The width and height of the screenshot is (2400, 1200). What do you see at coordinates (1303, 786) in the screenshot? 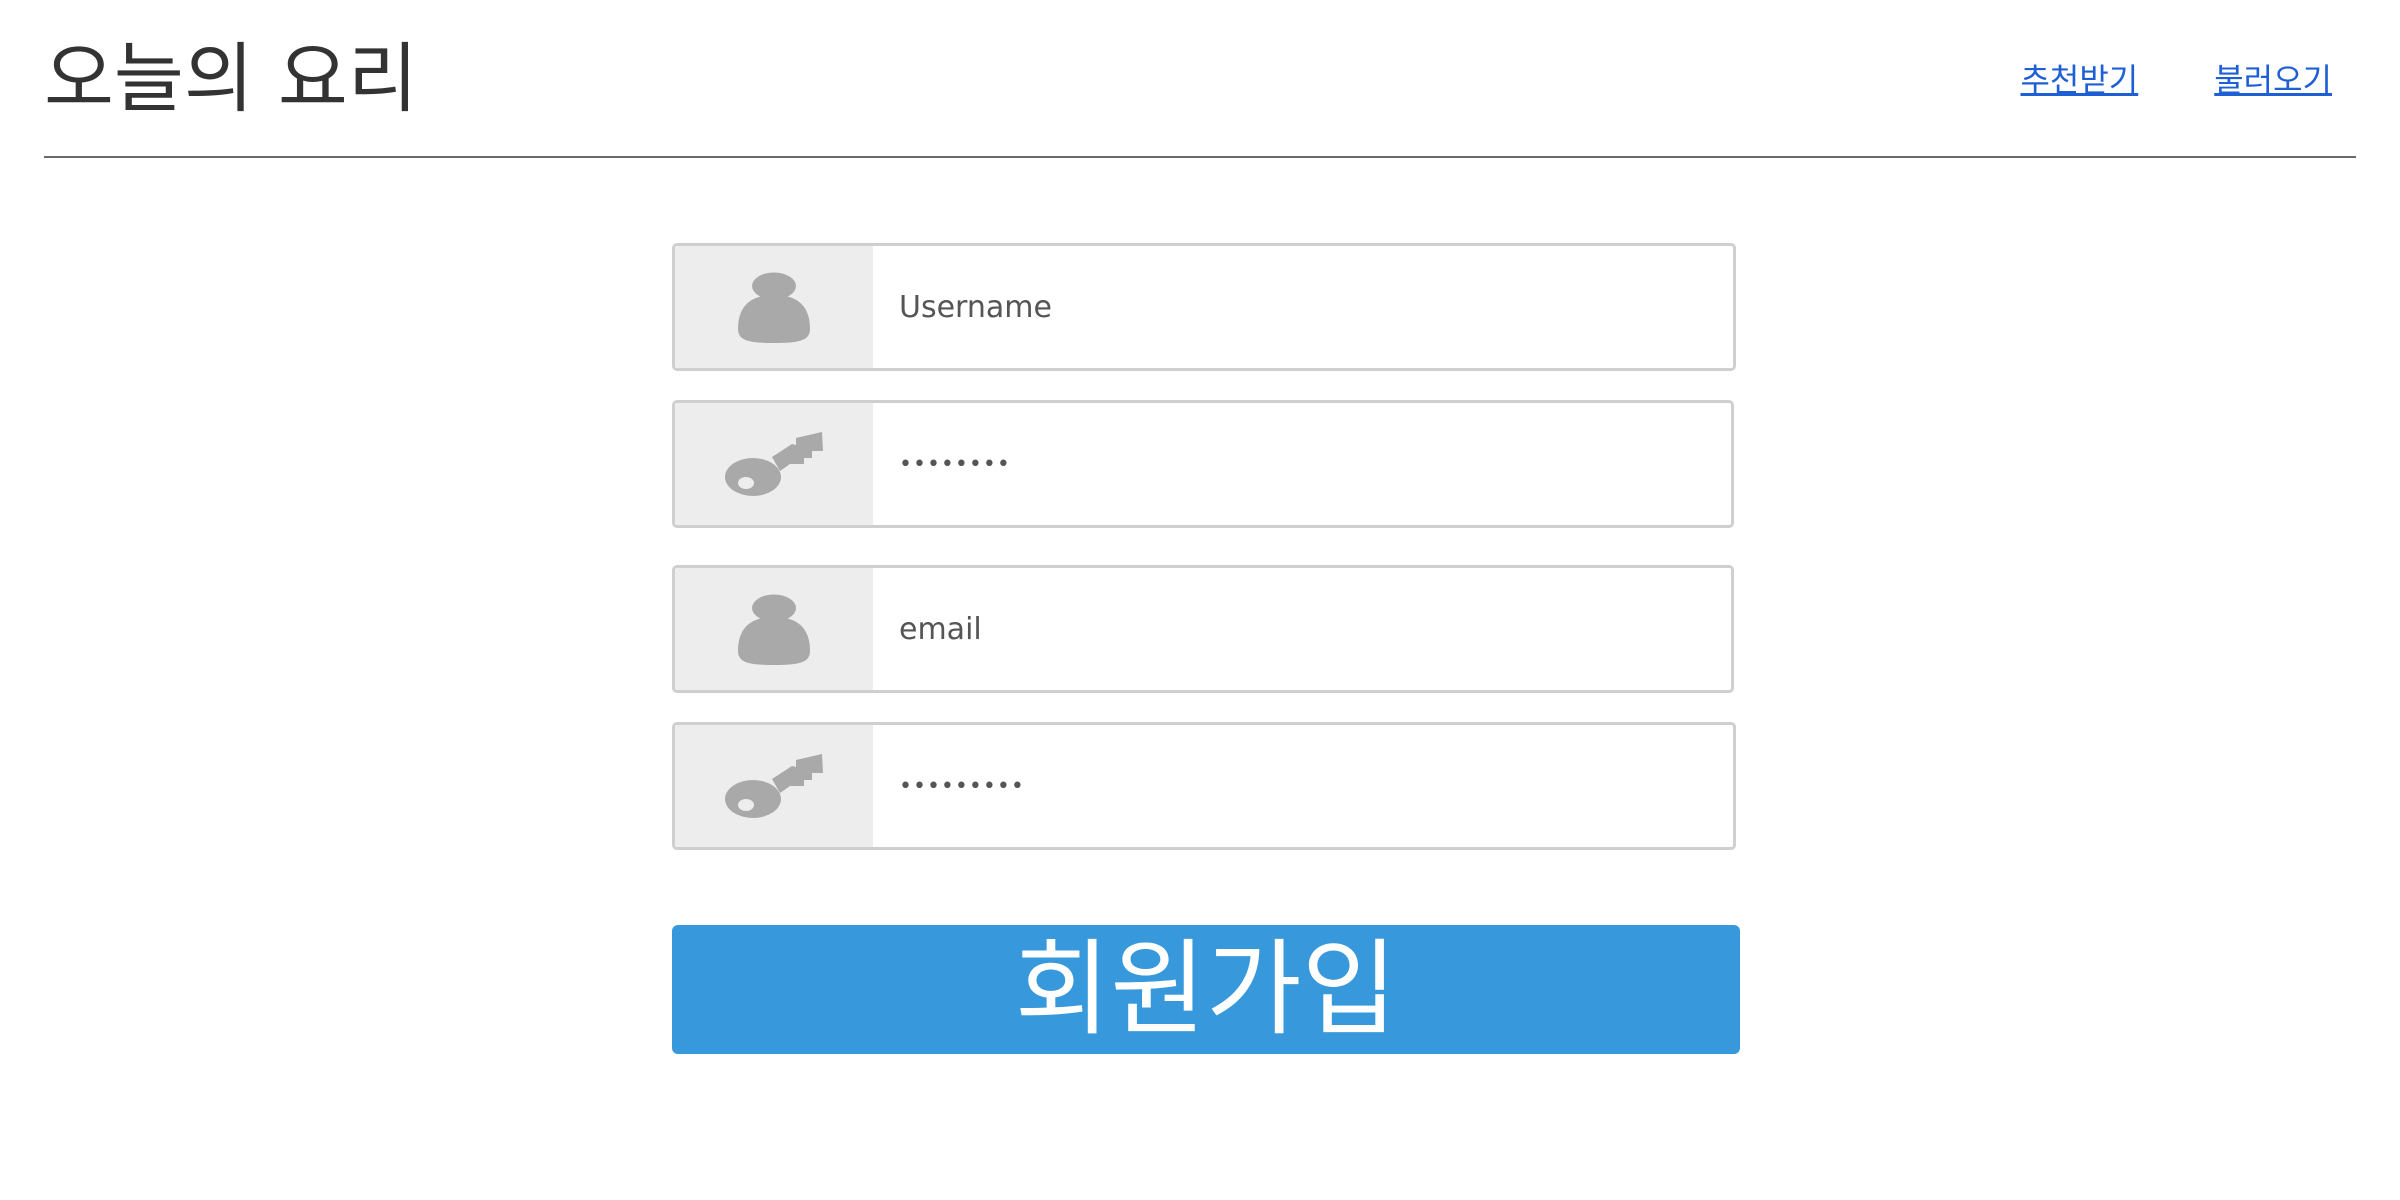
I see `password-confirm-input` at bounding box center [1303, 786].